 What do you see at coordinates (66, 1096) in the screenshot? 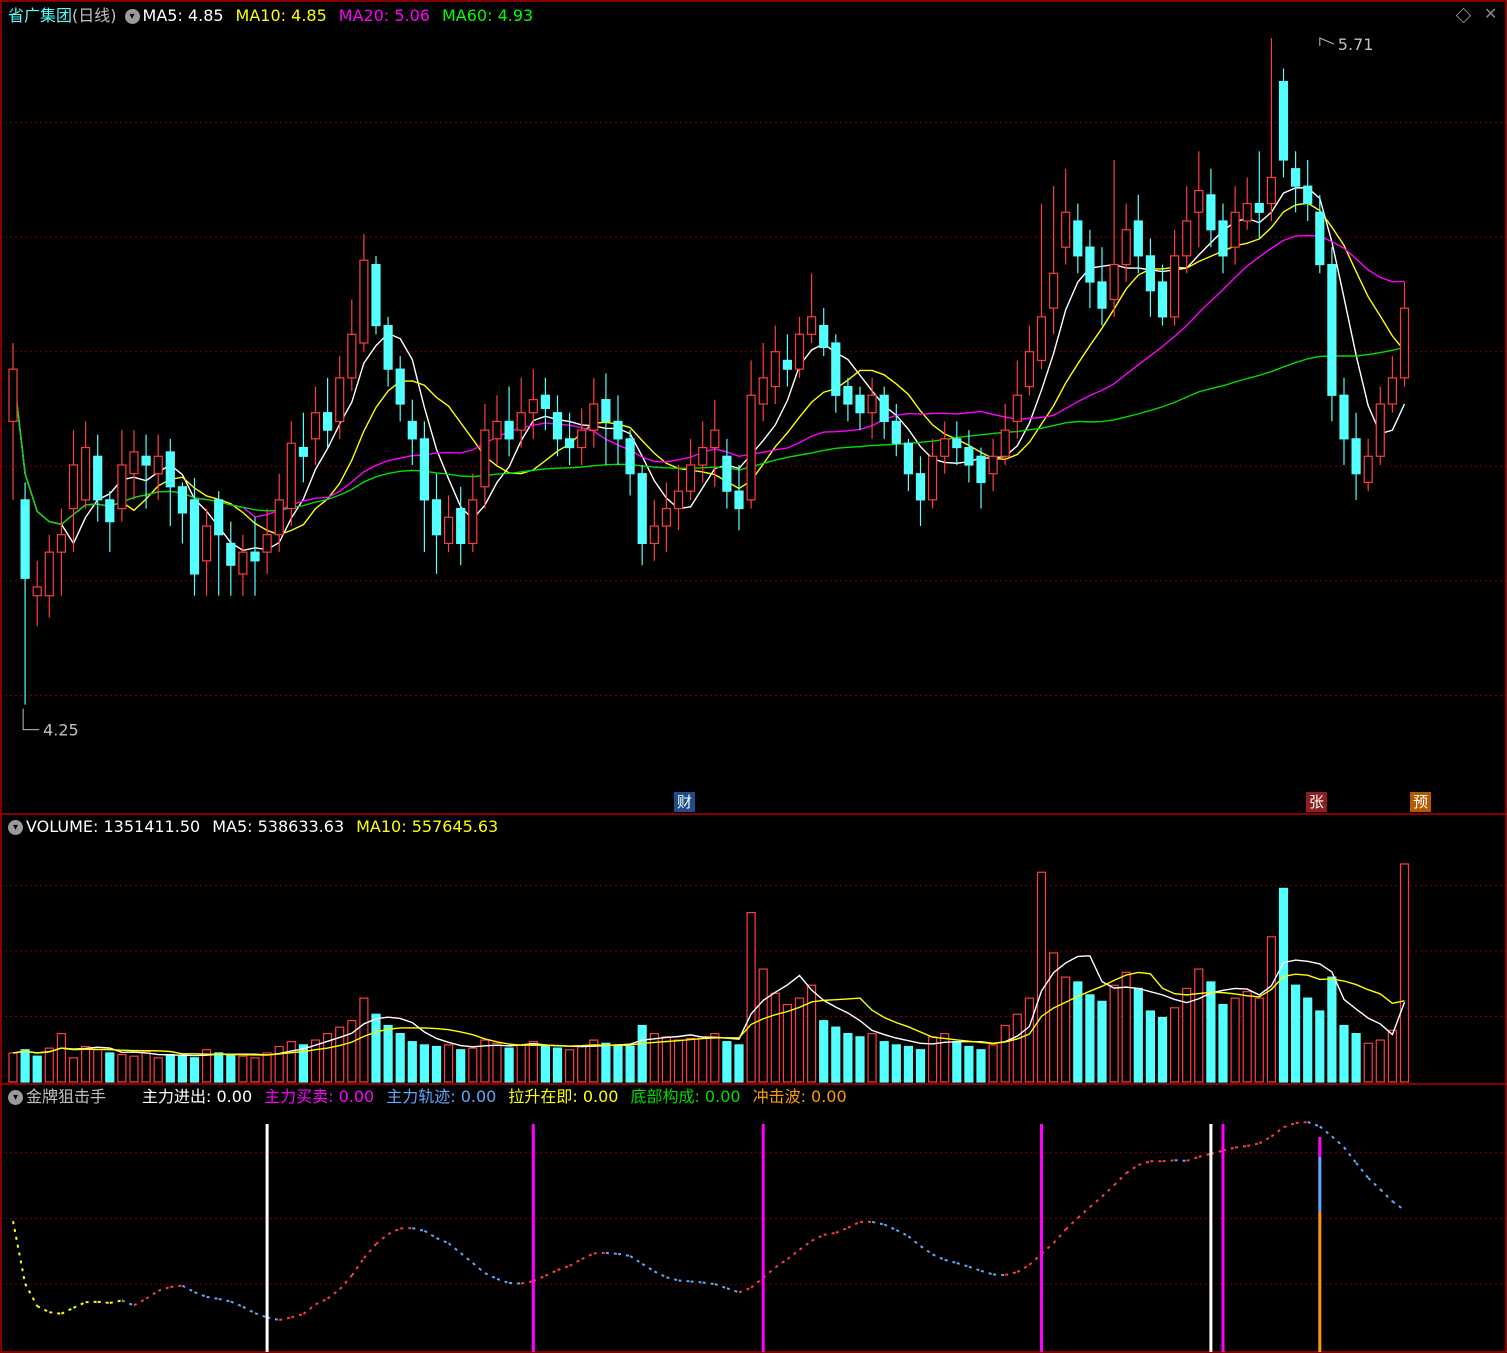
I see `indicator-name: 金牌狙击手` at bounding box center [66, 1096].